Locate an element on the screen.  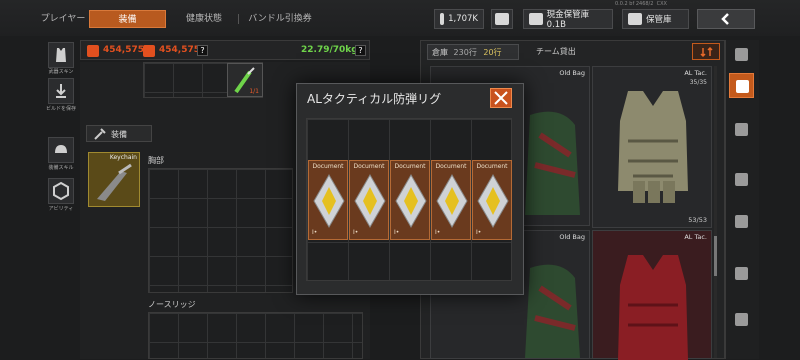
rifle-icon is located at coordinates (741, 179).